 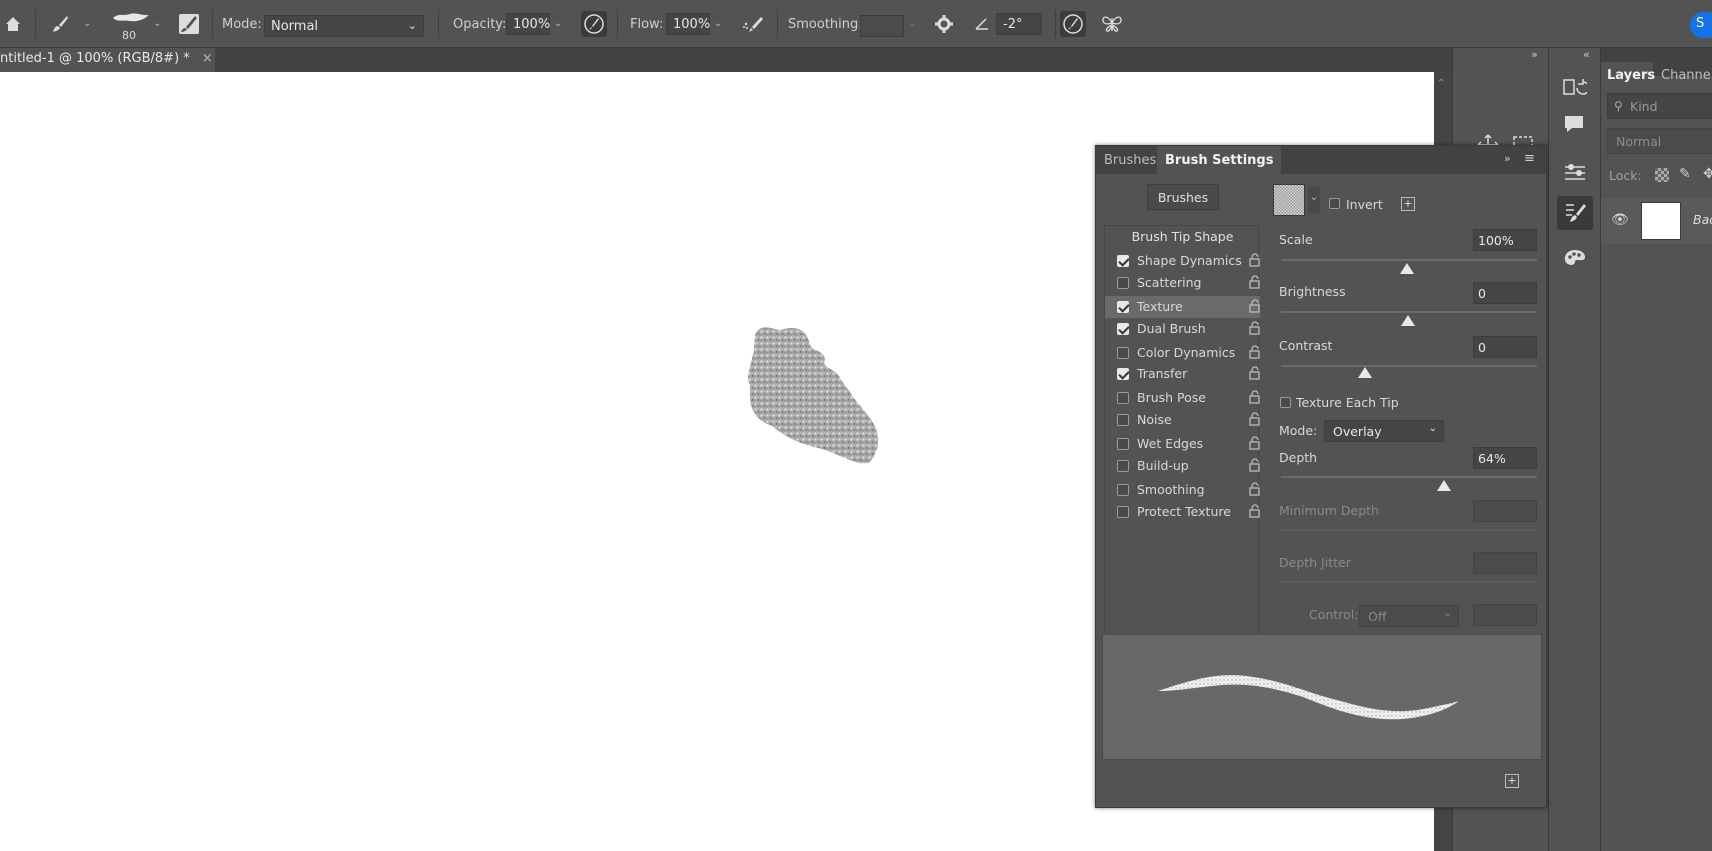 What do you see at coordinates (1686, 75) in the screenshot?
I see `tab-channels: Channels` at bounding box center [1686, 75].